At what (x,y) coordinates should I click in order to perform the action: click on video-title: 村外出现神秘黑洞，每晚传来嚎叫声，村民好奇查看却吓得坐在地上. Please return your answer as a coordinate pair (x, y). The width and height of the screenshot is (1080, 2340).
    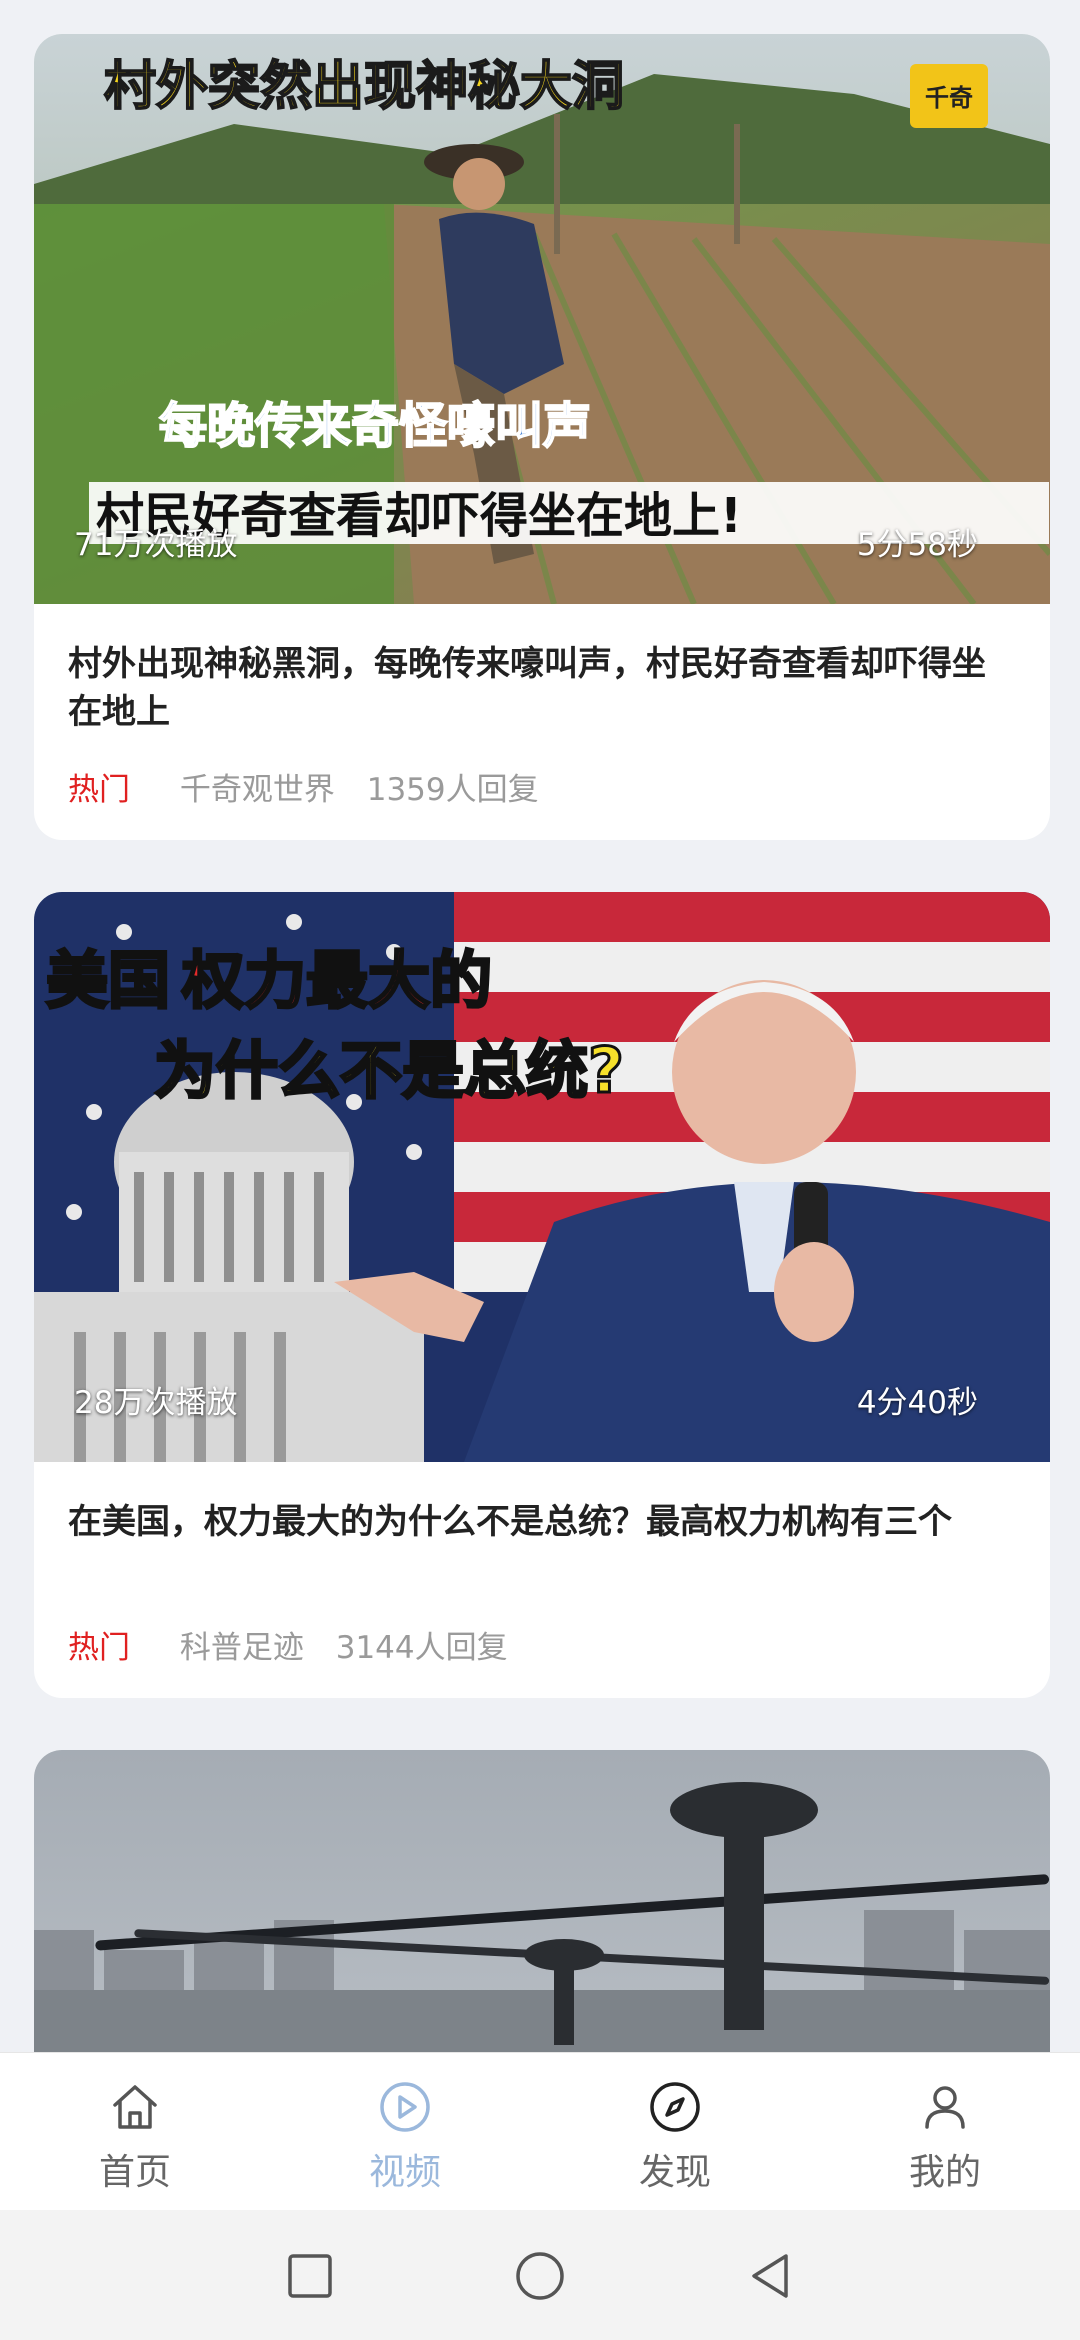
    Looking at the image, I should click on (534, 688).